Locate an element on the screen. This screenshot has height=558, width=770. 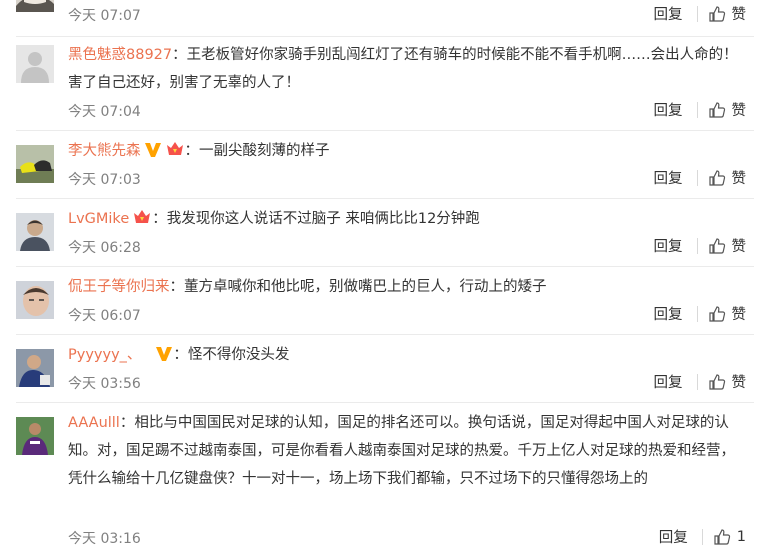
comment-time: 今天 07:04 is located at coordinates (104, 112).